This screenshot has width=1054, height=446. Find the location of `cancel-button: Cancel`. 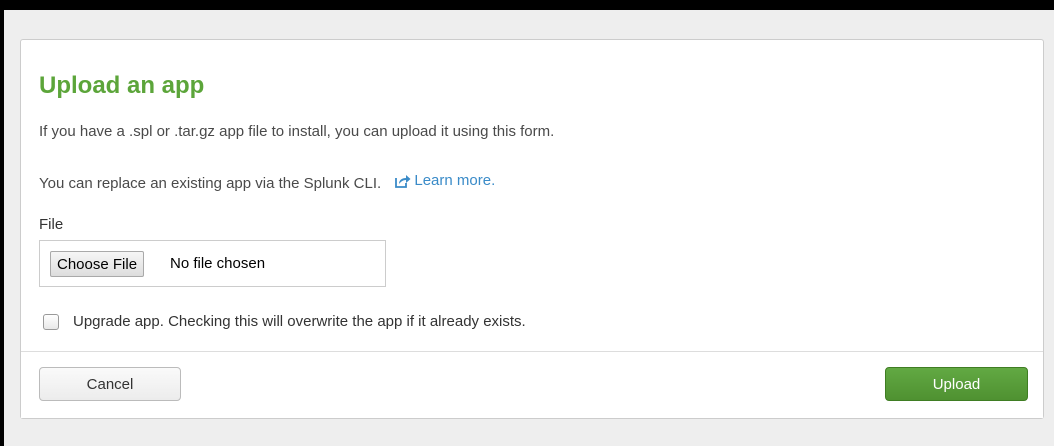

cancel-button: Cancel is located at coordinates (110, 384).